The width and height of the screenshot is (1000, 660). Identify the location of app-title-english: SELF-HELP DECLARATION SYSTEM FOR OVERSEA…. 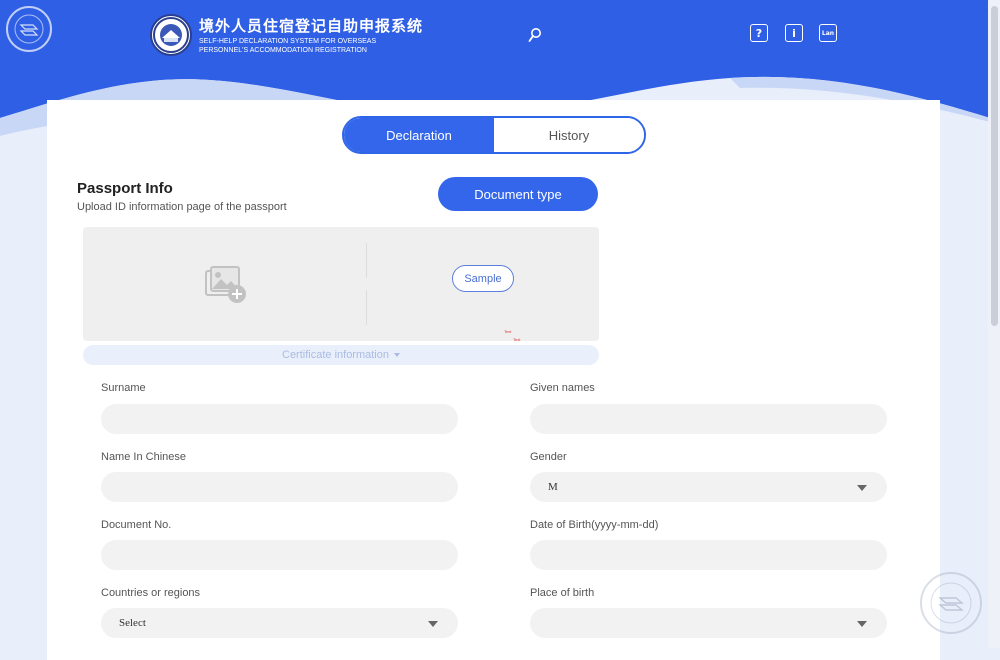
(299, 46).